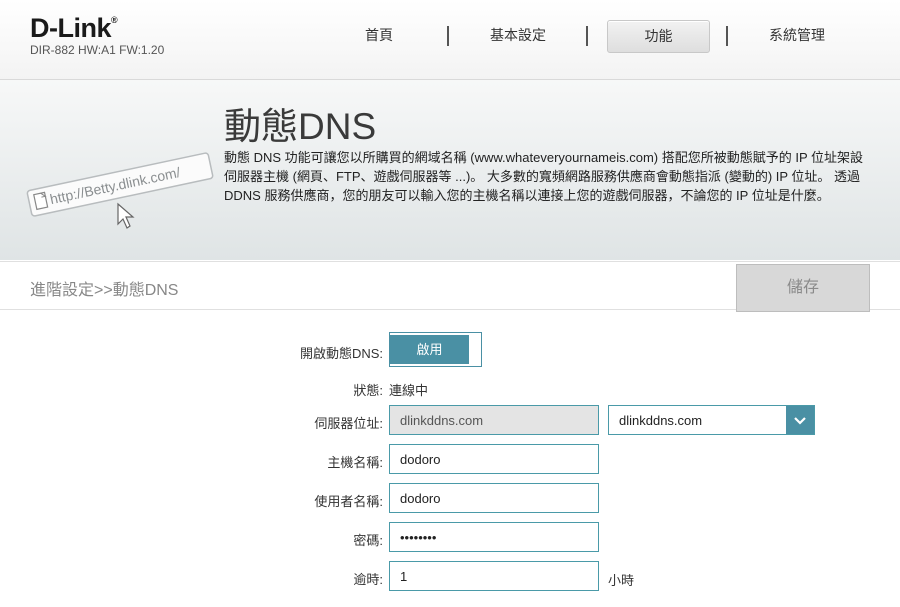  Describe the element at coordinates (494, 498) in the screenshot. I see `user-name-input` at that location.